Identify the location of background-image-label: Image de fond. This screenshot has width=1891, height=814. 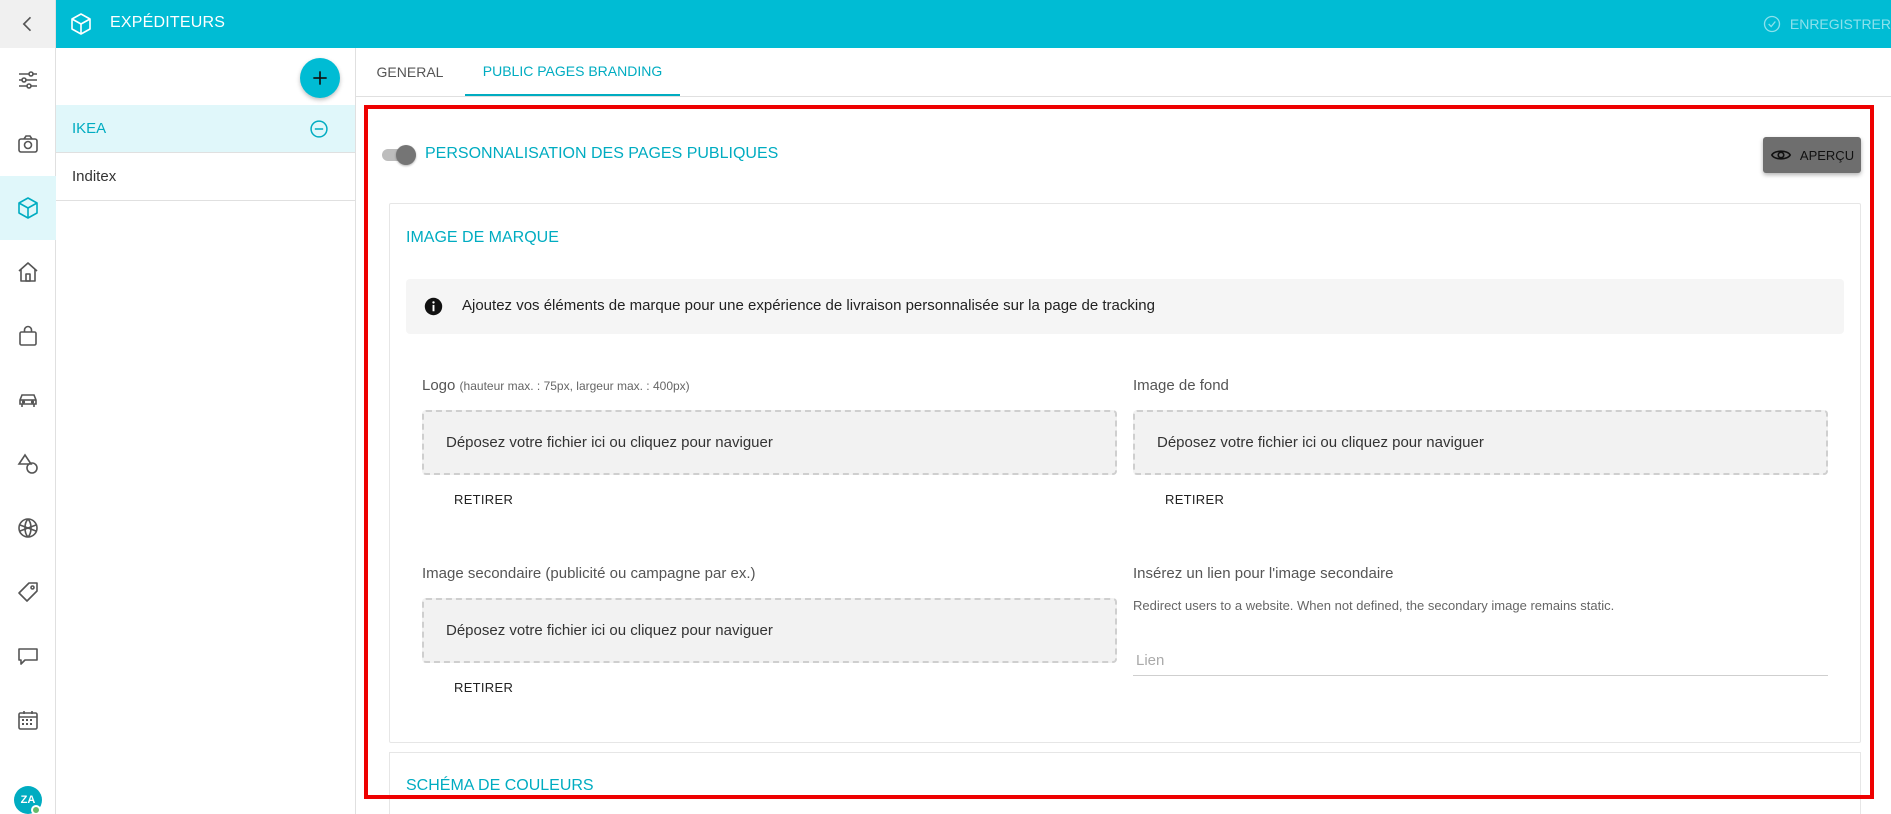
(1181, 385).